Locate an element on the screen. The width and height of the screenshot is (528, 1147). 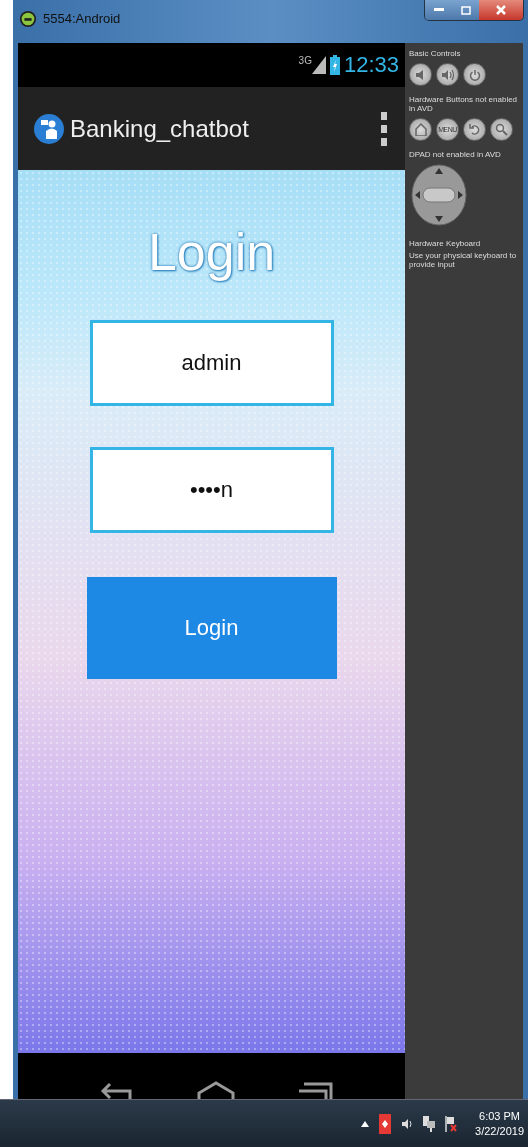
minimize-button is located at coordinates (438, 10).